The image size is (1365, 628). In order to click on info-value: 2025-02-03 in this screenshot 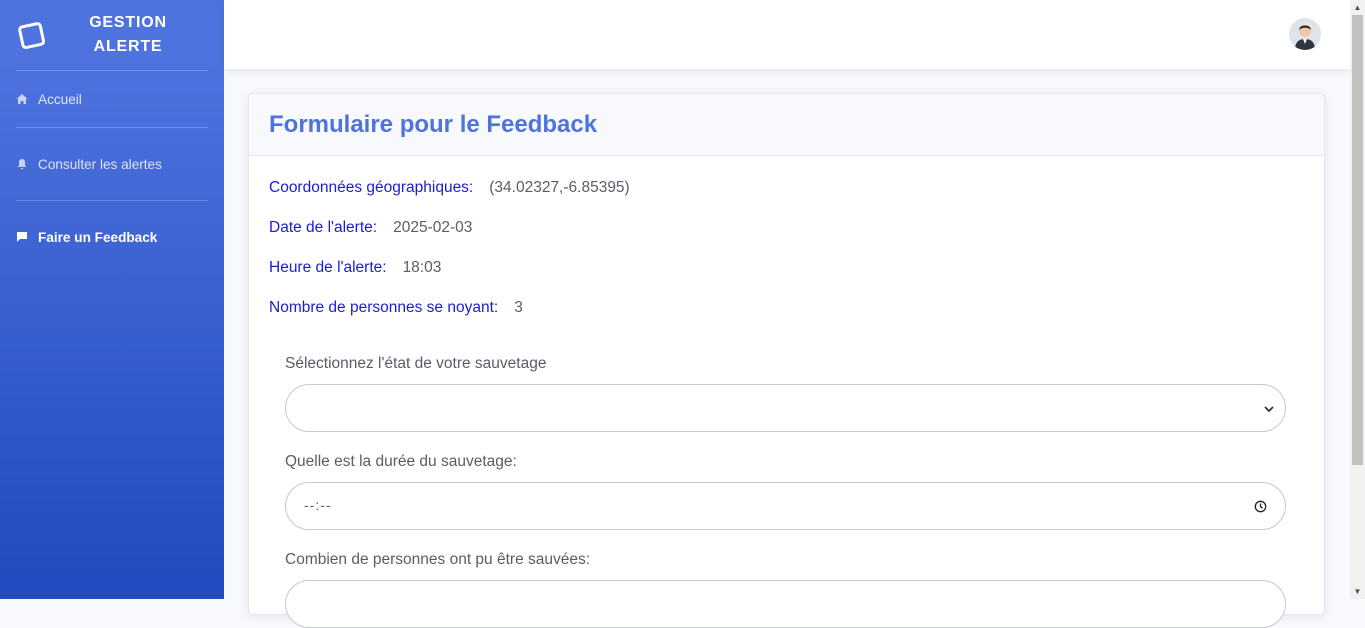, I will do `click(433, 227)`.